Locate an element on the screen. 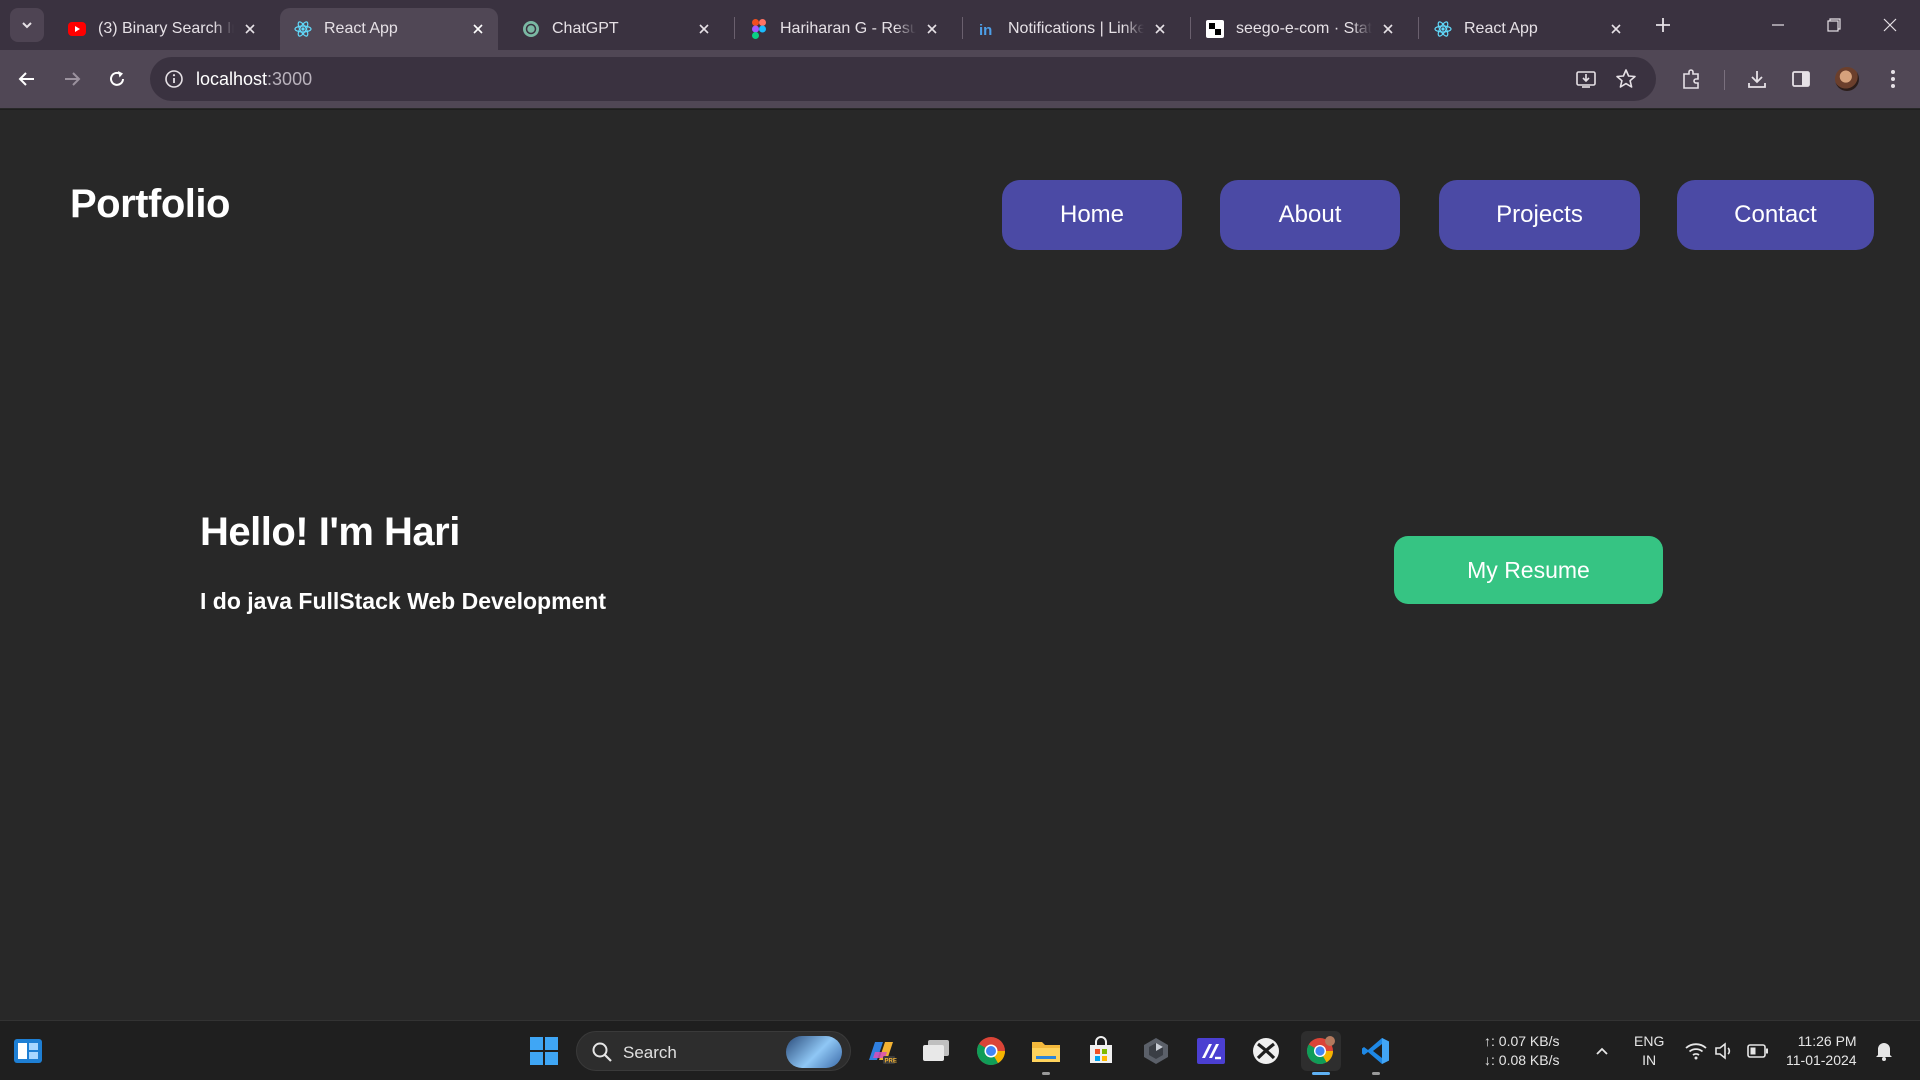  xbox-icon is located at coordinates (1266, 1051).